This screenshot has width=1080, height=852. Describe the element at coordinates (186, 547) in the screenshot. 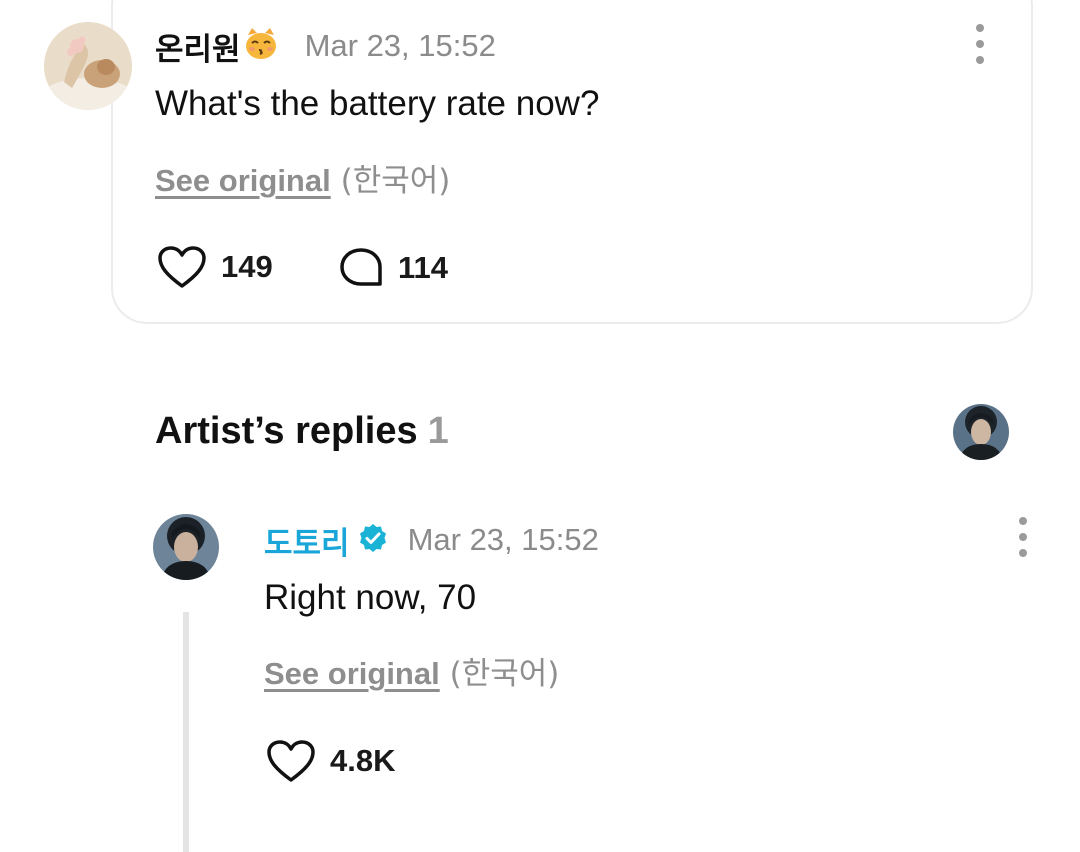

I see `artist-avatar` at that location.